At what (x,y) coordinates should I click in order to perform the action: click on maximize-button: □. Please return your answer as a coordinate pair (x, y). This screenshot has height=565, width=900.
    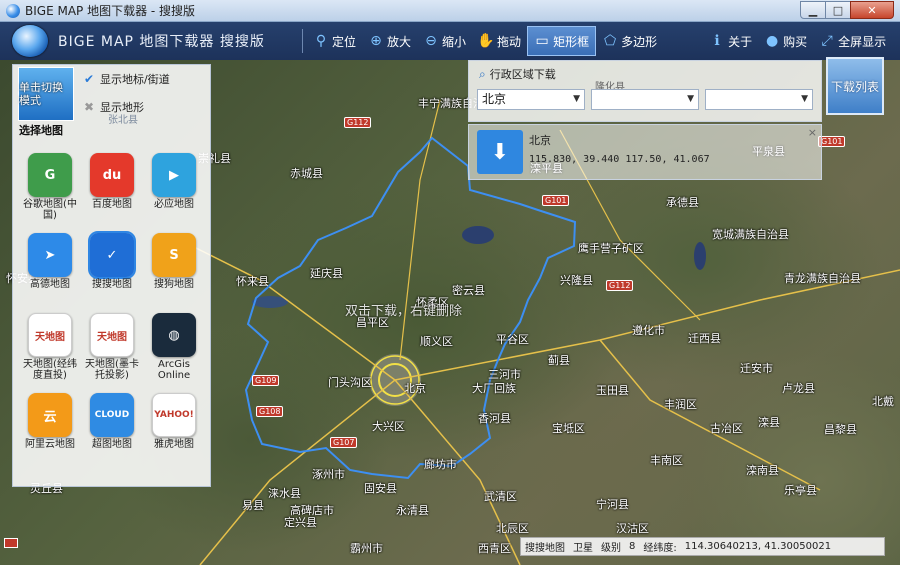
    Looking at the image, I should click on (838, 10).